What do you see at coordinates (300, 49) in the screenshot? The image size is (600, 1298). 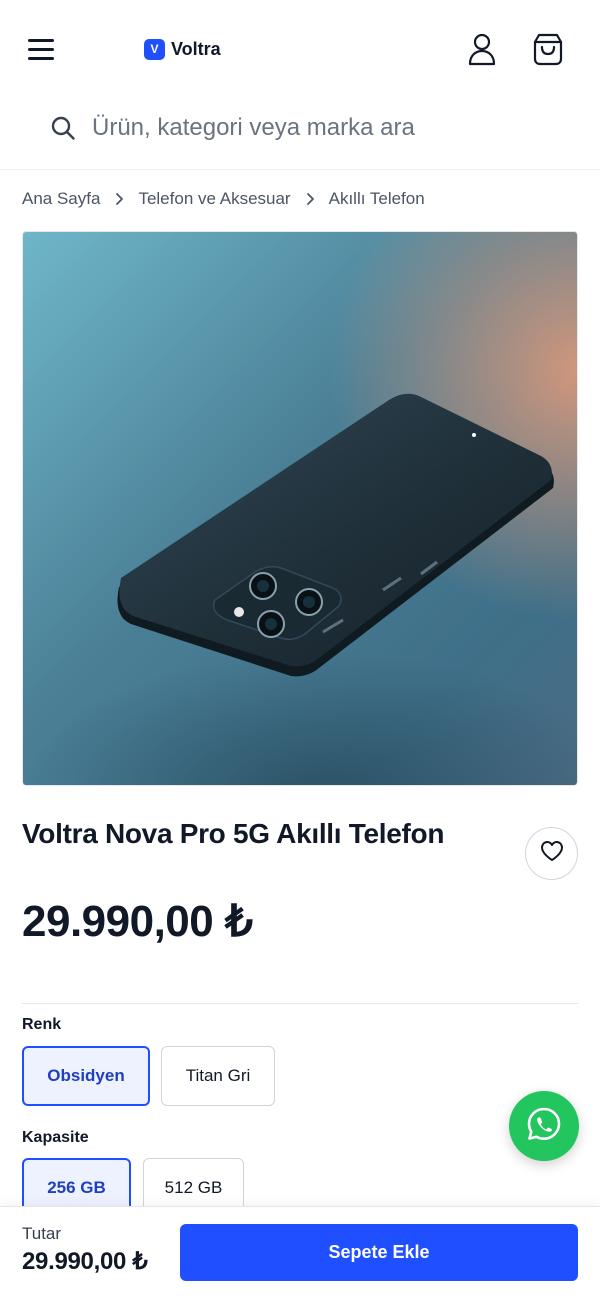 I see `header: V Voltra` at bounding box center [300, 49].